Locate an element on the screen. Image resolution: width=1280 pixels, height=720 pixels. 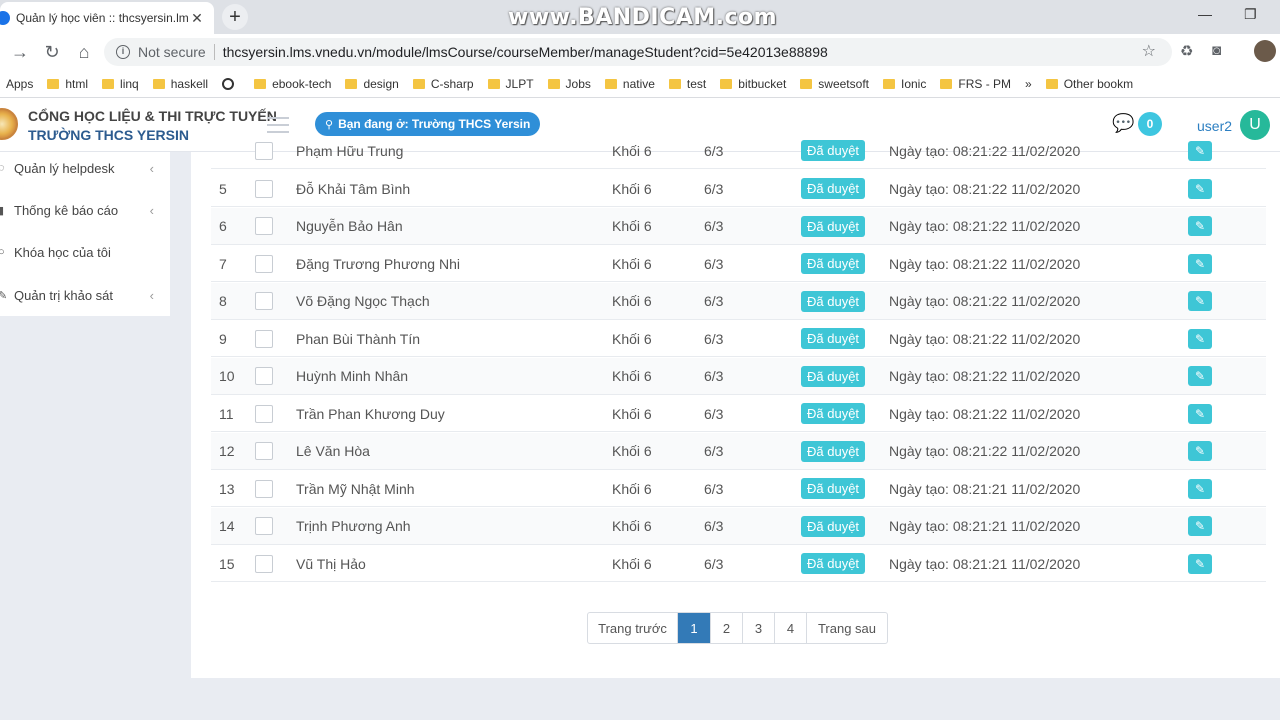
student-name: Vũ Thị Hảo is located at coordinates (331, 563).